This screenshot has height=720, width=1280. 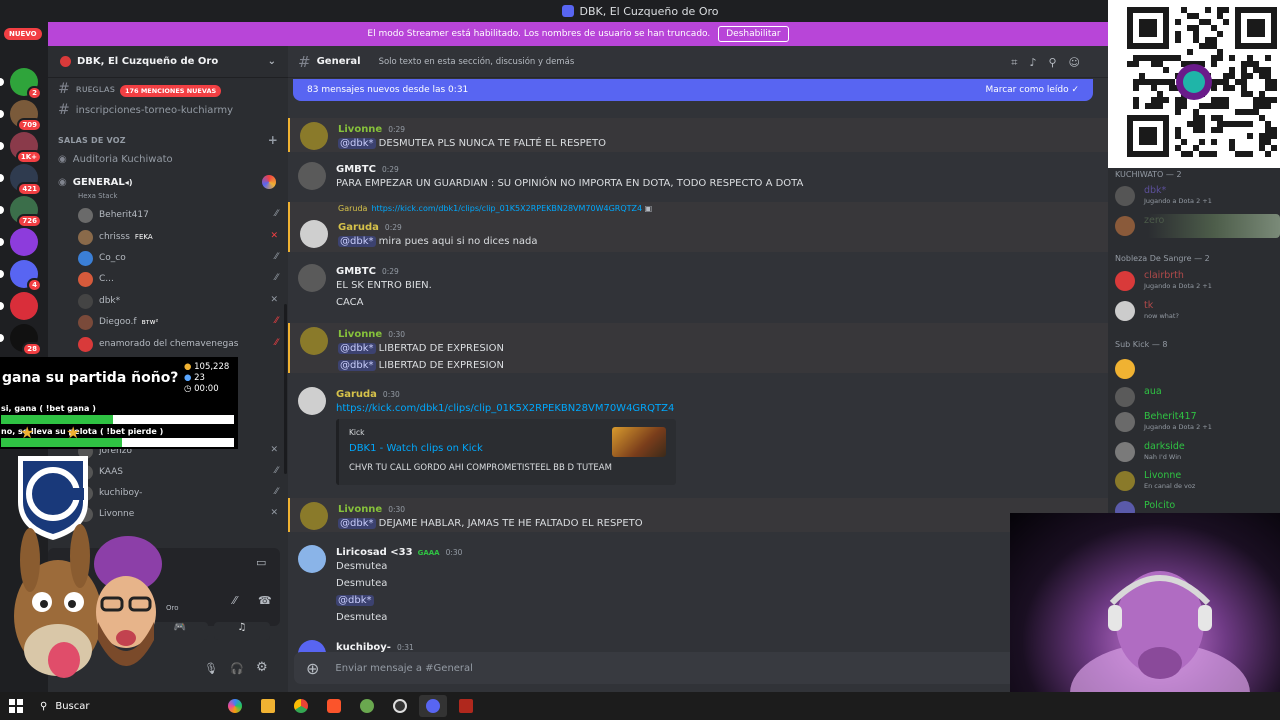 I want to click on voice-user: chrisss FEKA, so click(x=115, y=237).